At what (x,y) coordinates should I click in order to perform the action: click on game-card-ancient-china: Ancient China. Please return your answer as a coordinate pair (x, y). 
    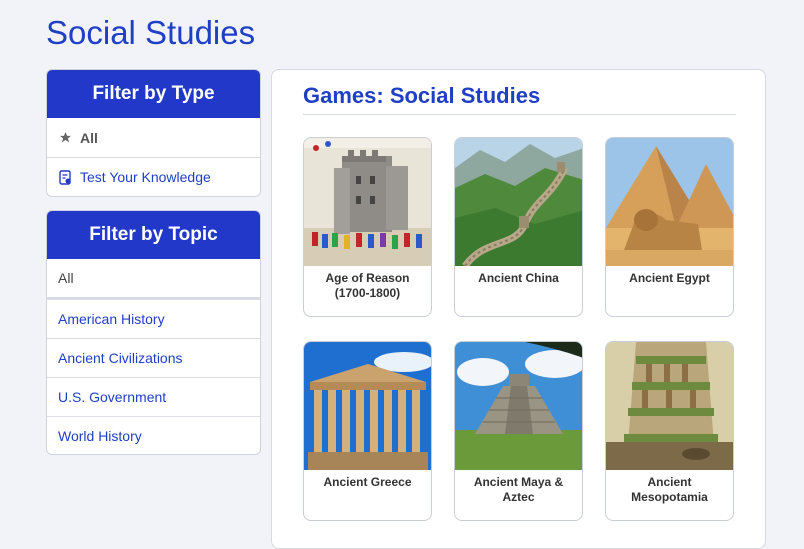
    Looking at the image, I should click on (518, 227).